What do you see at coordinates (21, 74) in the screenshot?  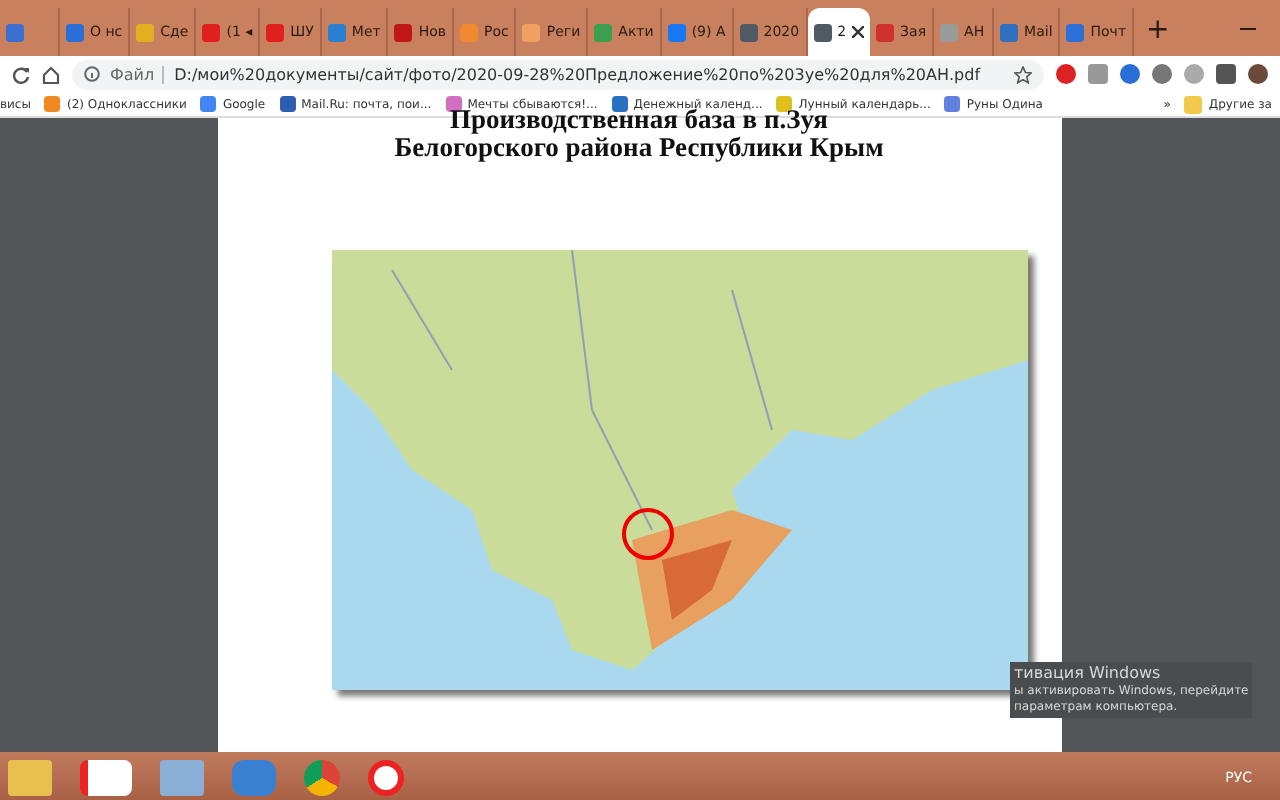 I see `reload-icon` at bounding box center [21, 74].